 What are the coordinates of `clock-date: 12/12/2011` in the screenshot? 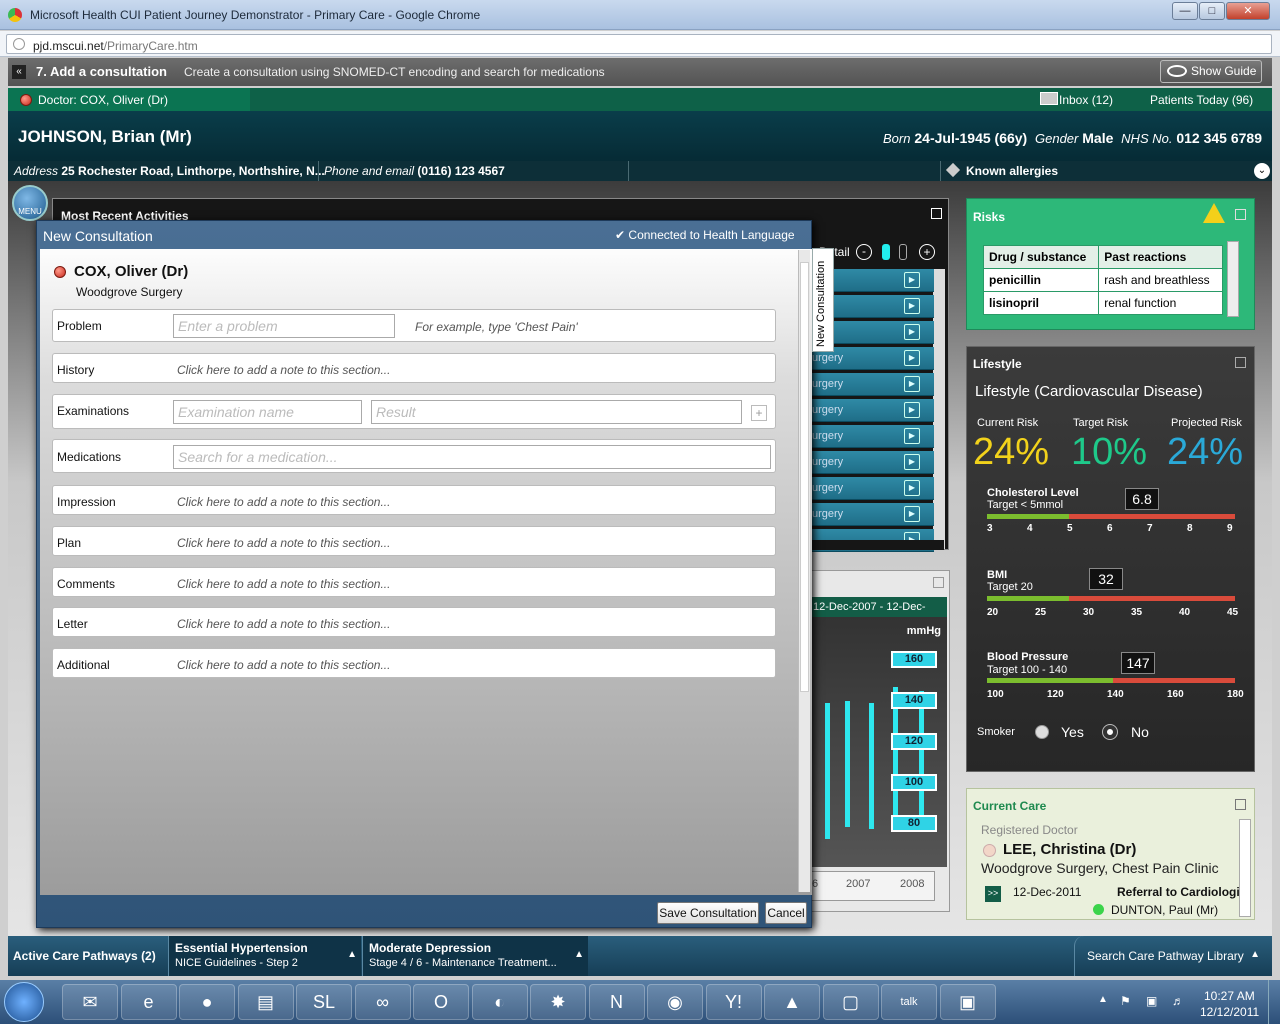 It's located at (1229, 1012).